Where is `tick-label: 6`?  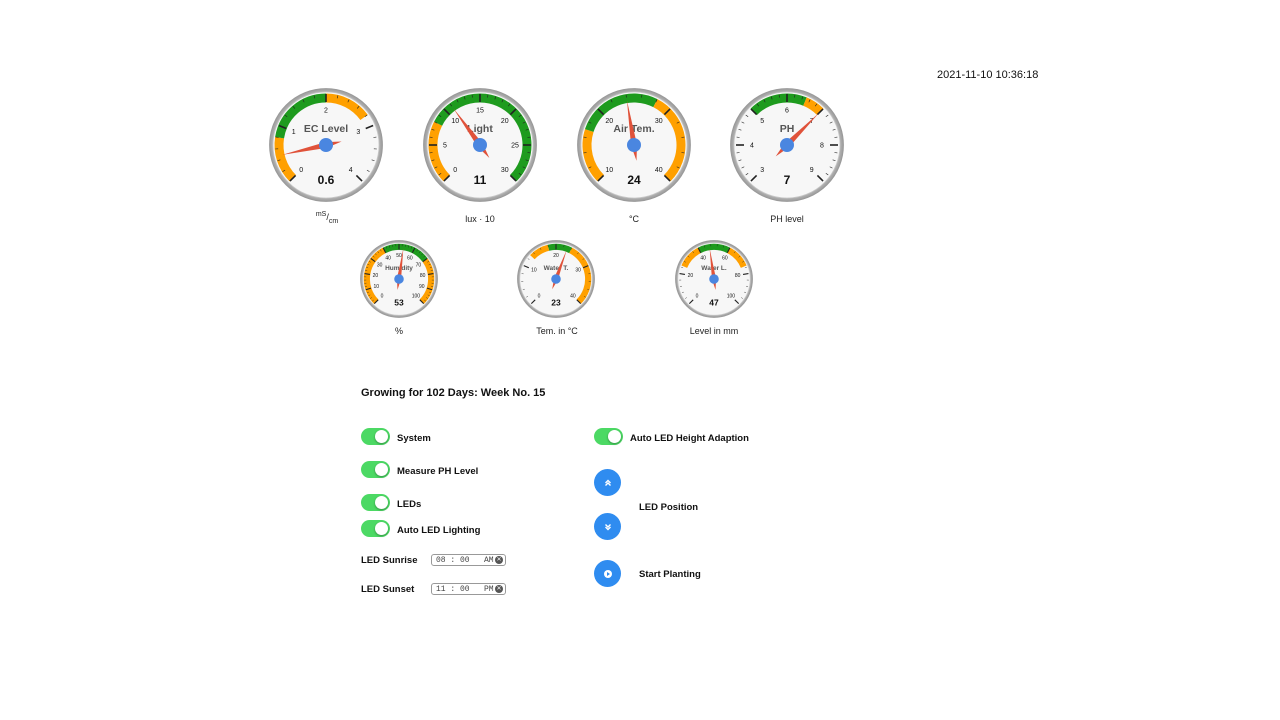 tick-label: 6 is located at coordinates (787, 111).